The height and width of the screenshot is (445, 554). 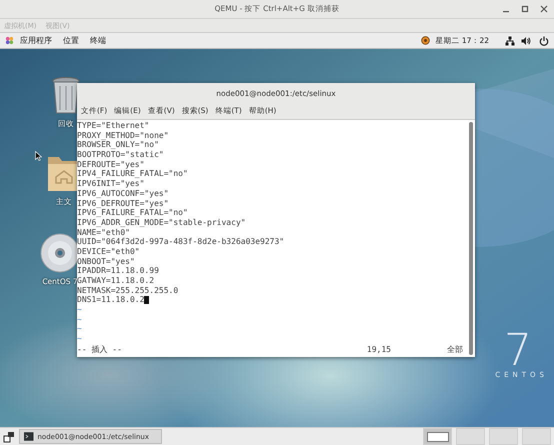 What do you see at coordinates (425, 40) in the screenshot?
I see `notification-icon` at bounding box center [425, 40].